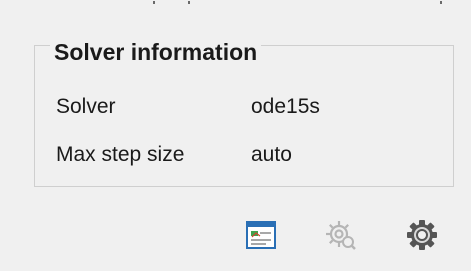 Image resolution: width=471 pixels, height=271 pixels. Describe the element at coordinates (246, 155) in the screenshot. I see `max-step-size-row: Max step size auto` at that location.